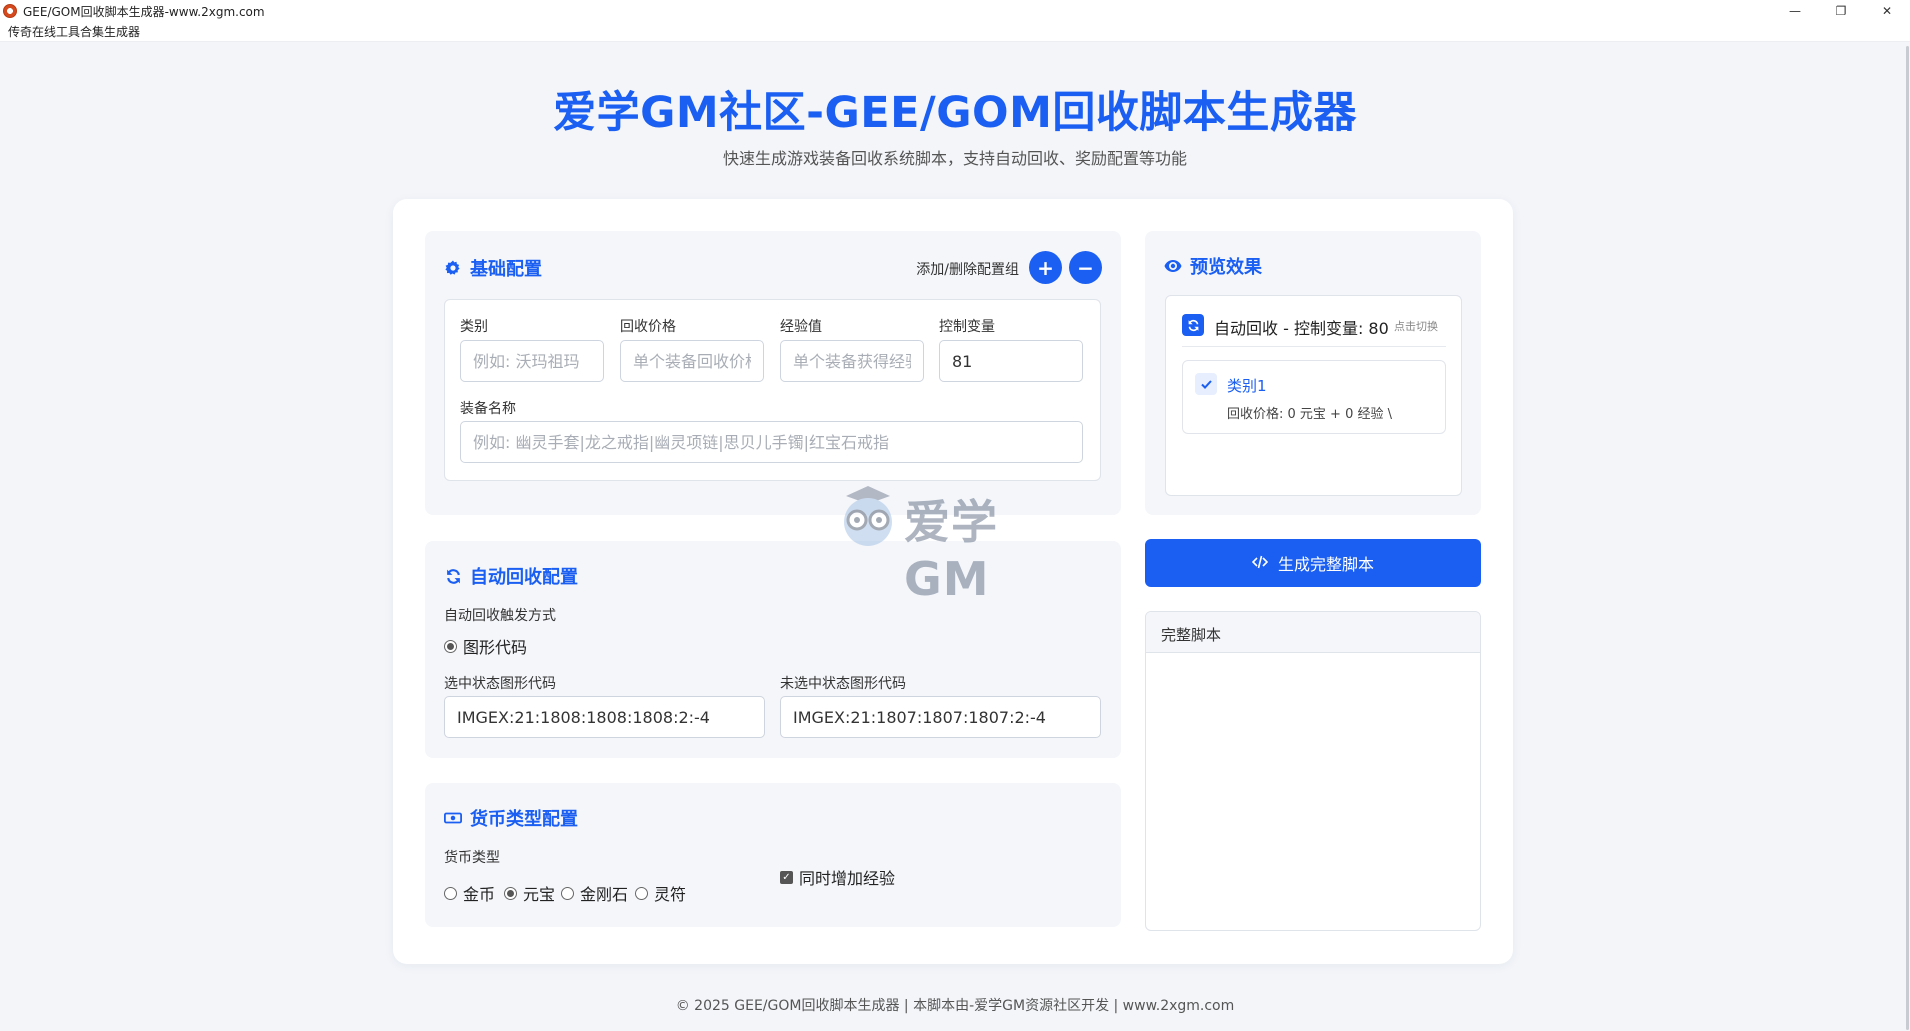 This screenshot has height=1031, width=1910. I want to click on trigger-option-label: 图形代码, so click(495, 647).